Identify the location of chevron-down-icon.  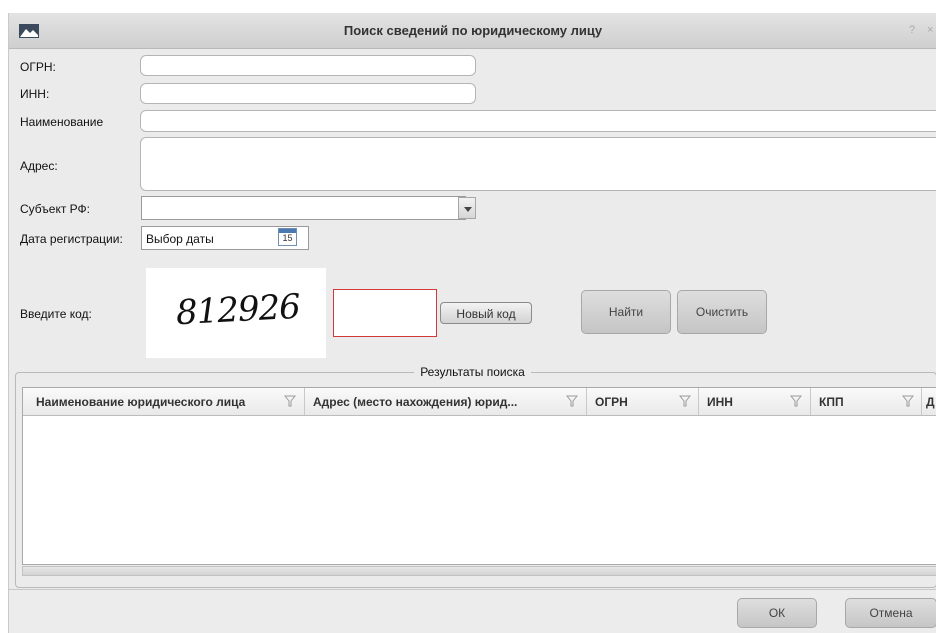
(467, 208).